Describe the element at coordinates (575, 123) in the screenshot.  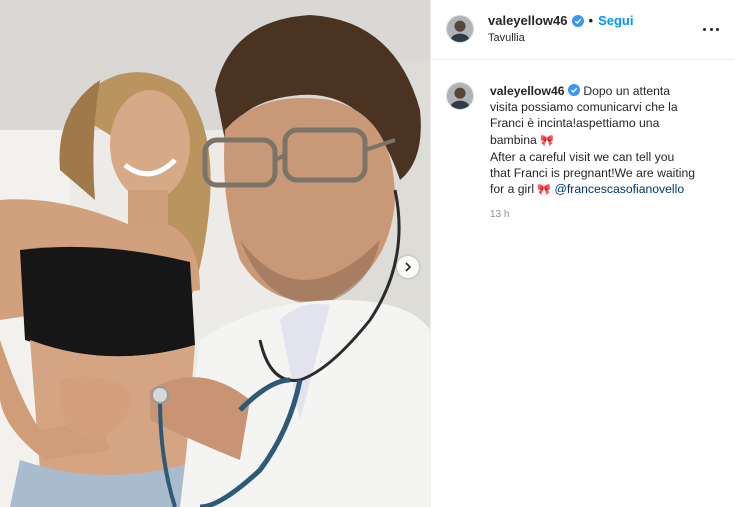
I see `caption-it-3: Franci è incinta!aspettiamo una` at that location.